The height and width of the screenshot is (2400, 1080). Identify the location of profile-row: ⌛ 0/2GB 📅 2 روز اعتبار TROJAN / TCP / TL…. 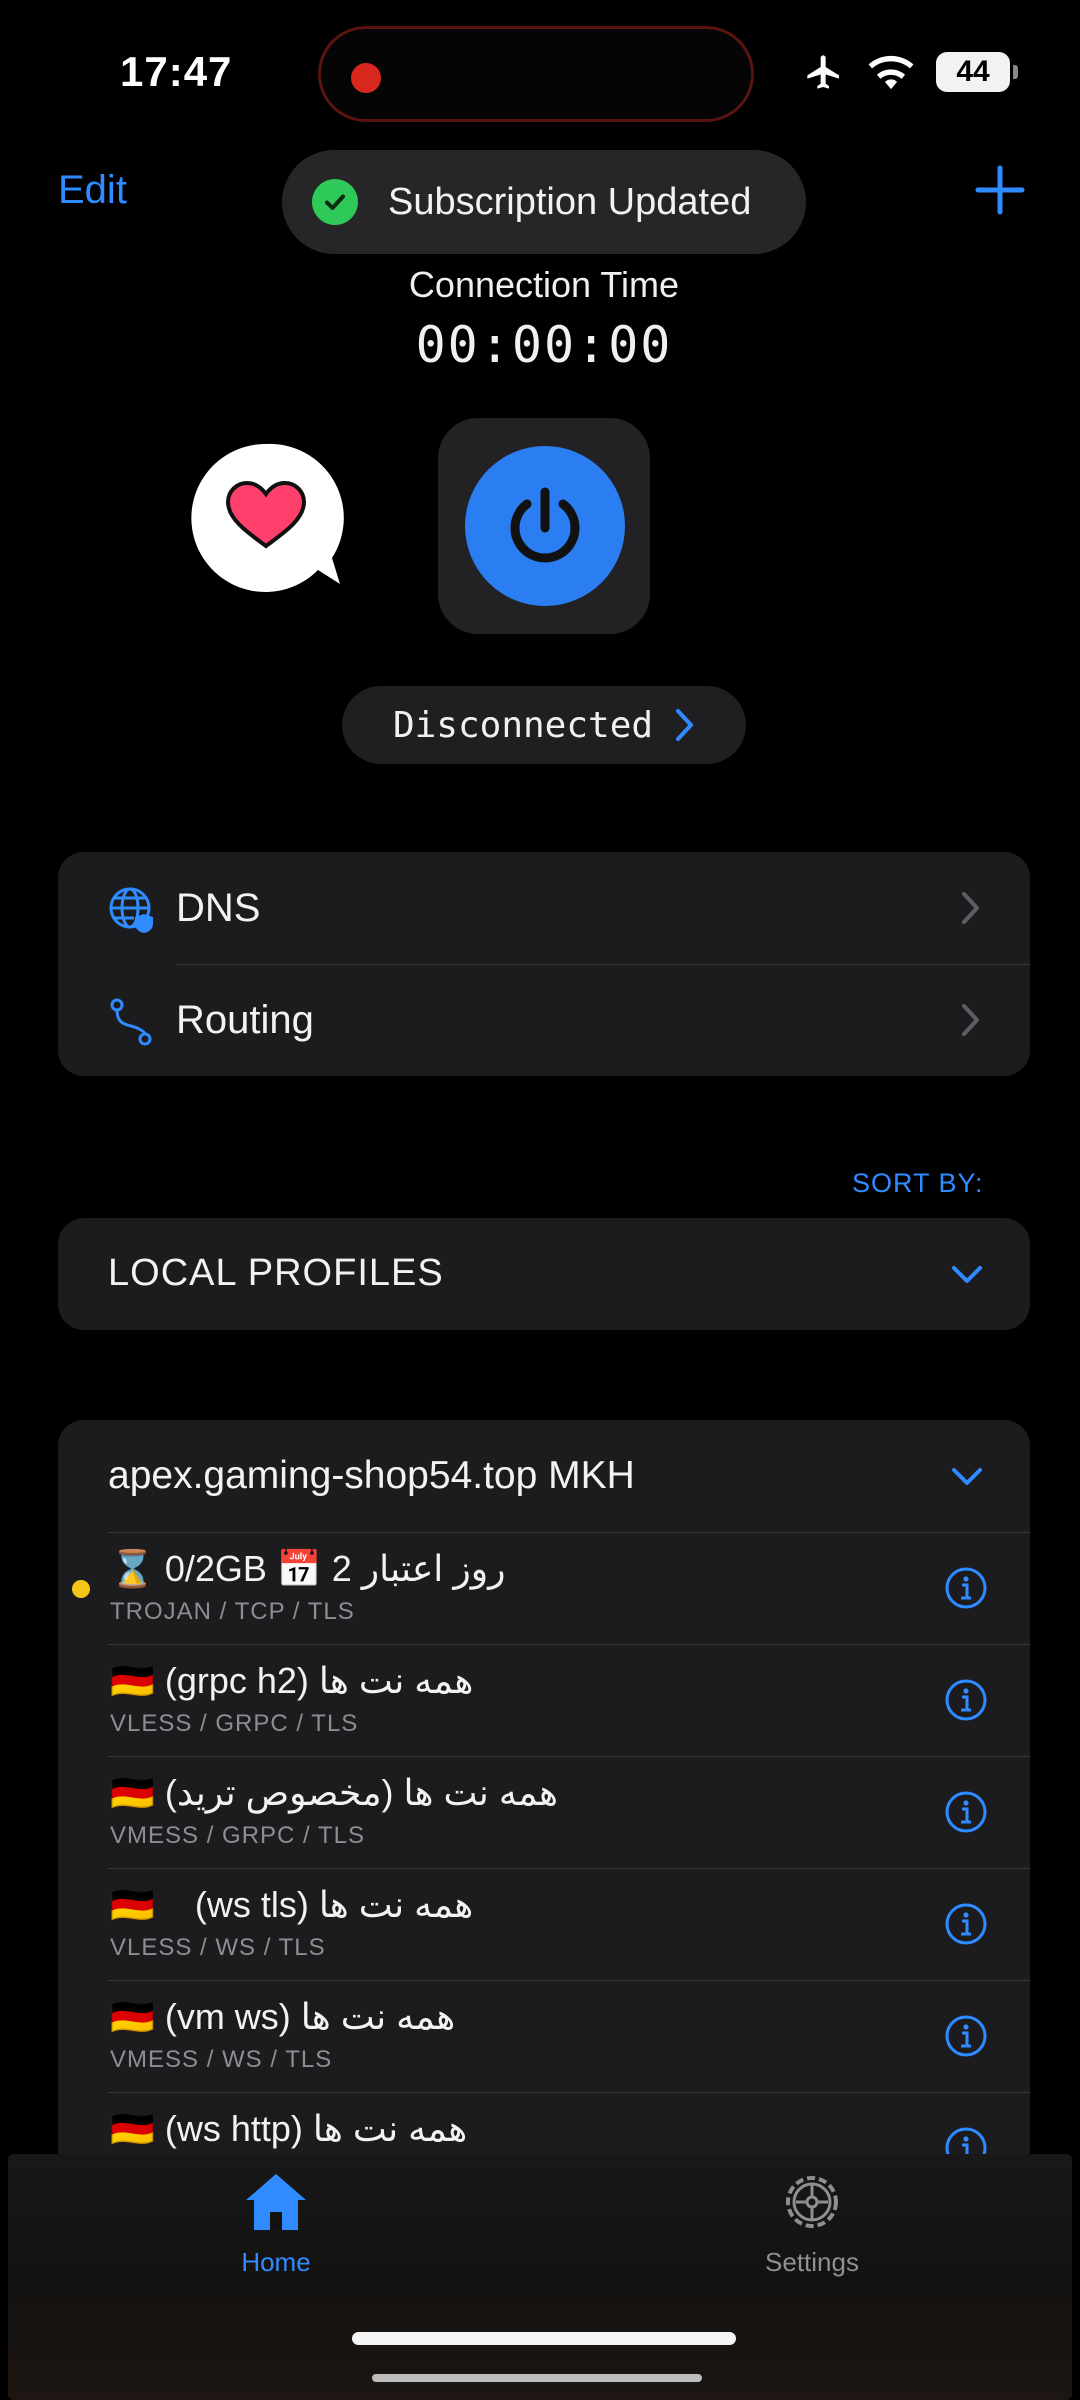
(544, 1588).